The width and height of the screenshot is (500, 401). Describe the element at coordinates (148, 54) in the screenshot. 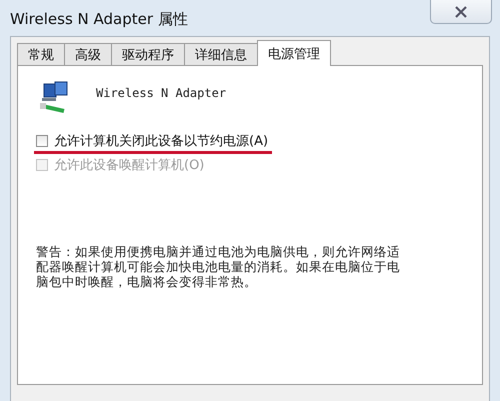

I see `tab: 驱动程序` at that location.